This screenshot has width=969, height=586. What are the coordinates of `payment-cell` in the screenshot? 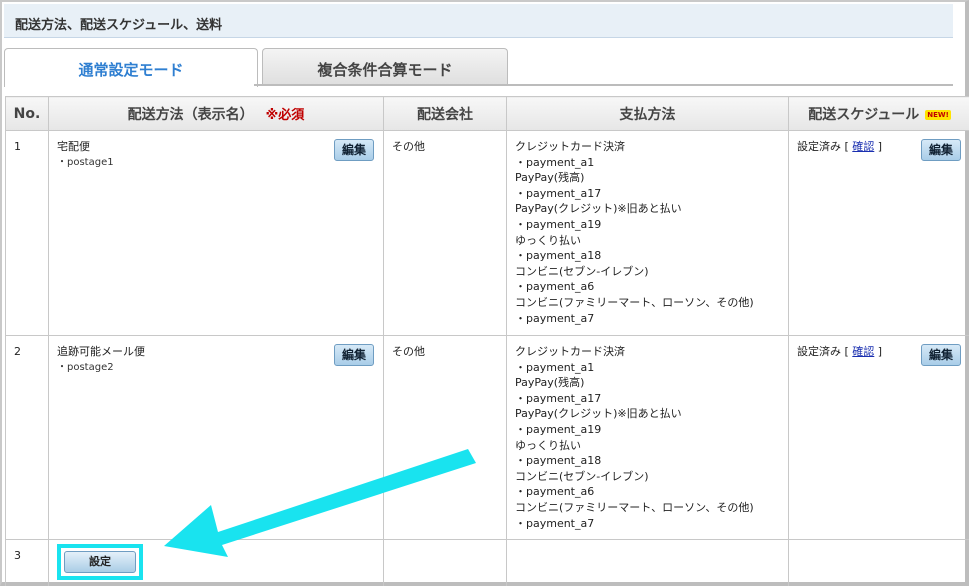 It's located at (647, 562).